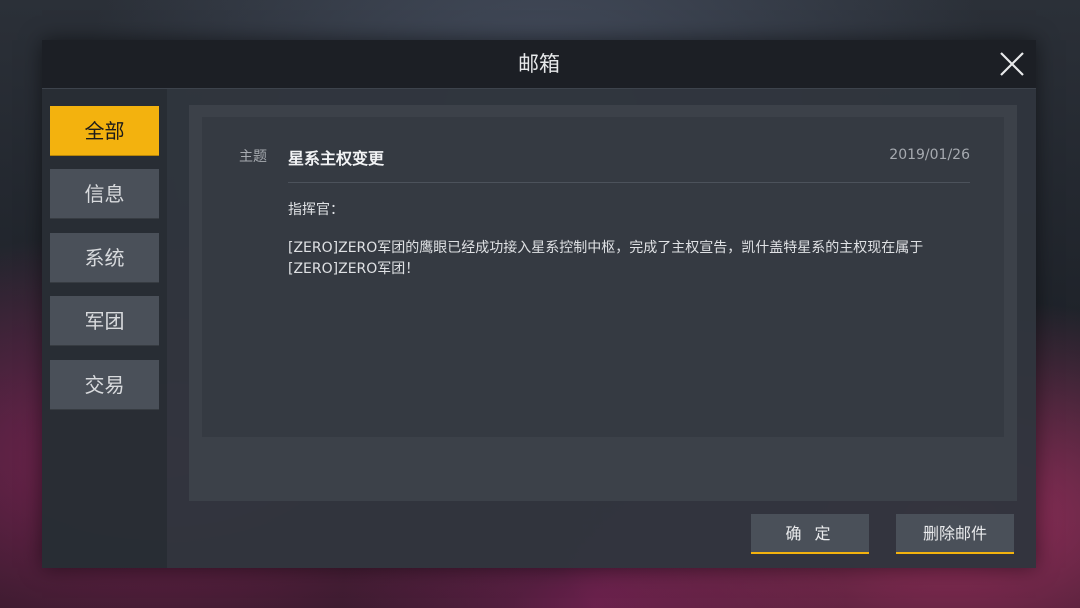 The height and width of the screenshot is (608, 1080). I want to click on mail-date: 2019/01/26, so click(929, 155).